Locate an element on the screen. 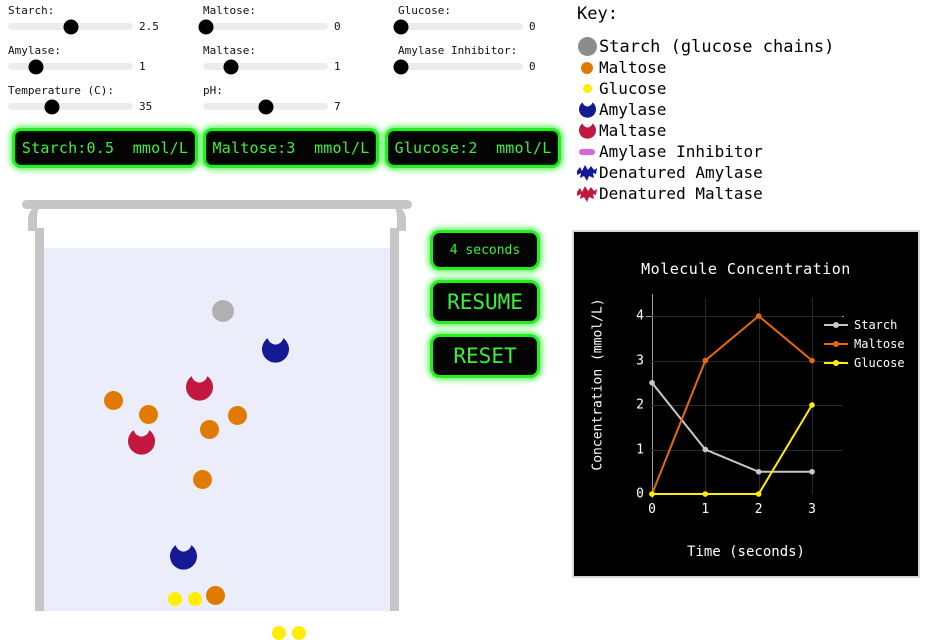 The width and height of the screenshot is (925, 640). readout-maltose: Maltose:3 mmol/L is located at coordinates (291, 148).